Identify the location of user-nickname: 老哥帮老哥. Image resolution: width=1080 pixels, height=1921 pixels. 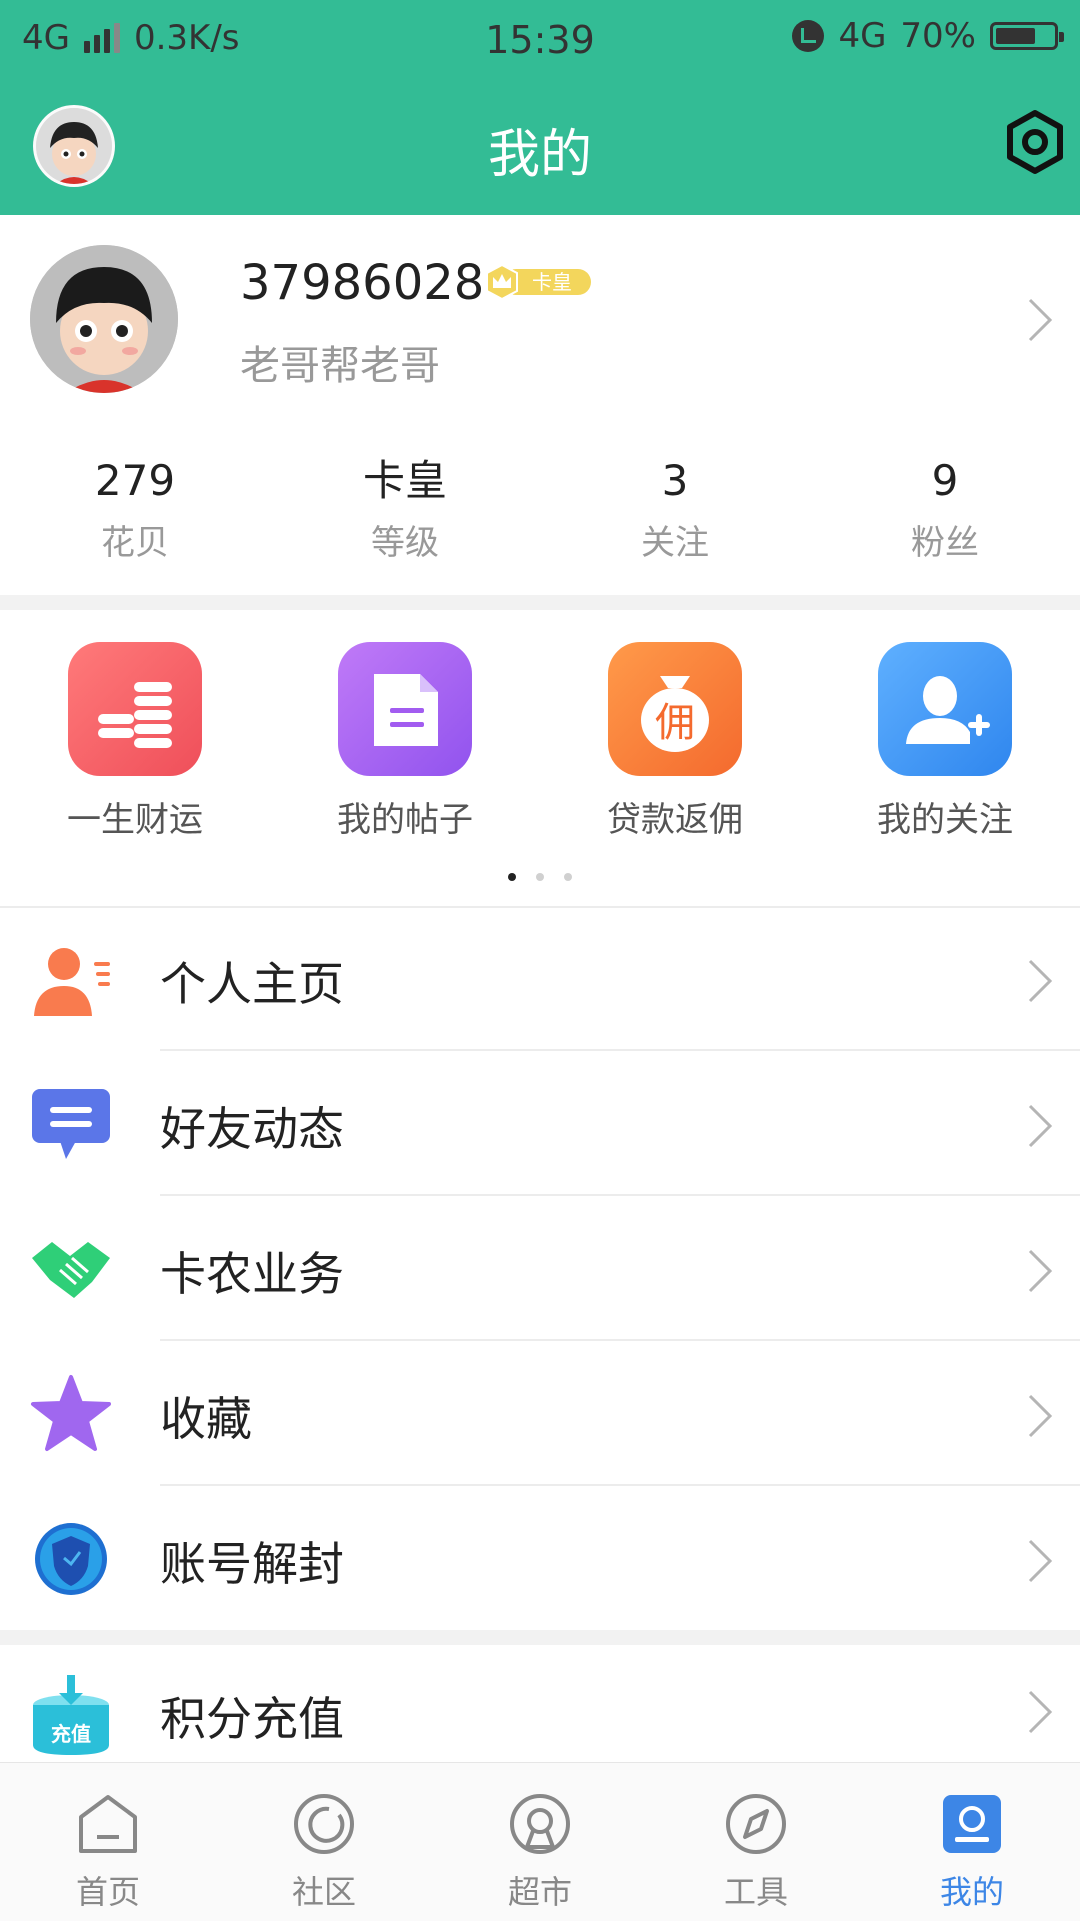
(340, 366).